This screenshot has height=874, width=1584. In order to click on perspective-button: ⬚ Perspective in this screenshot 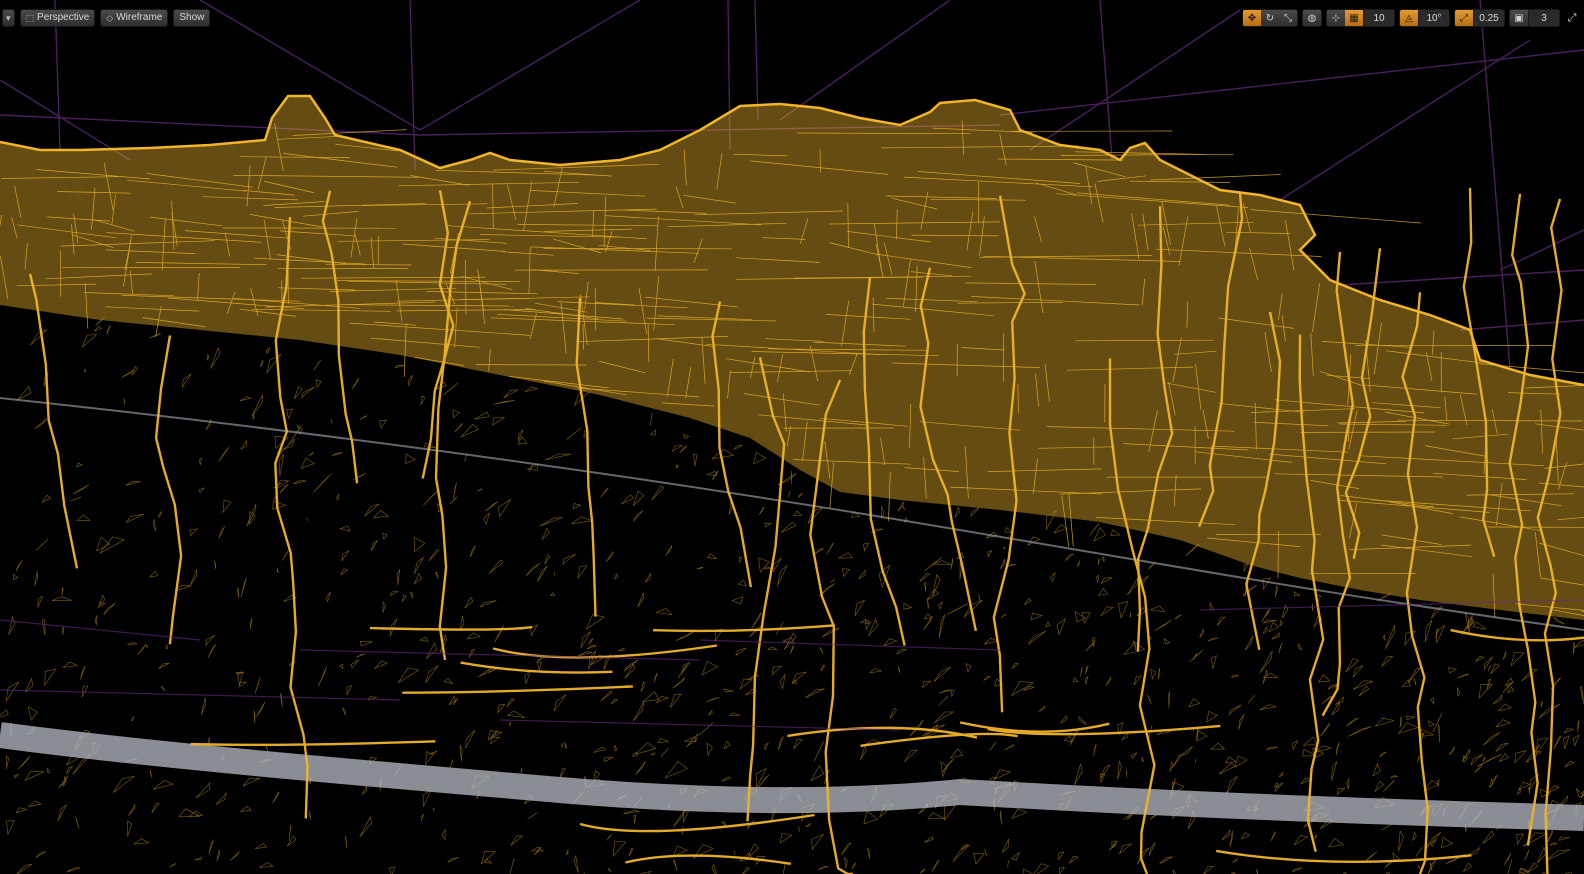, I will do `click(57, 18)`.